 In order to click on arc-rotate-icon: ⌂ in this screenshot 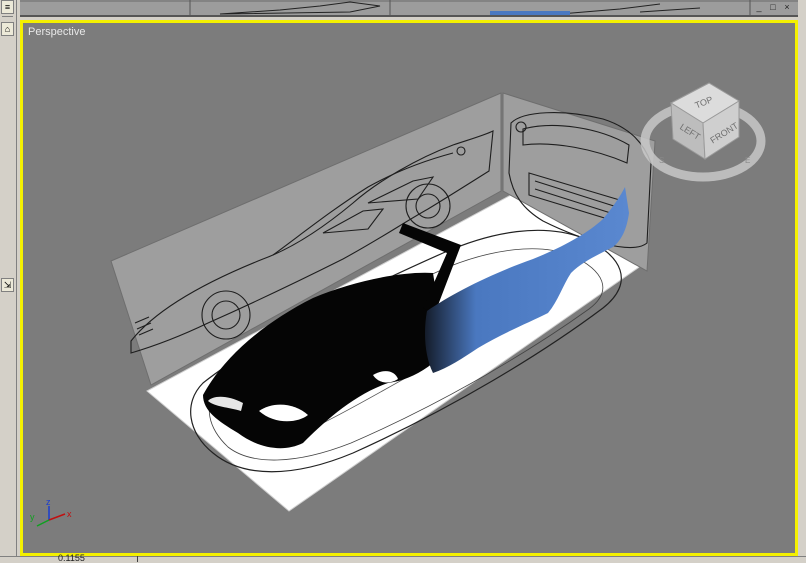, I will do `click(7, 29)`.